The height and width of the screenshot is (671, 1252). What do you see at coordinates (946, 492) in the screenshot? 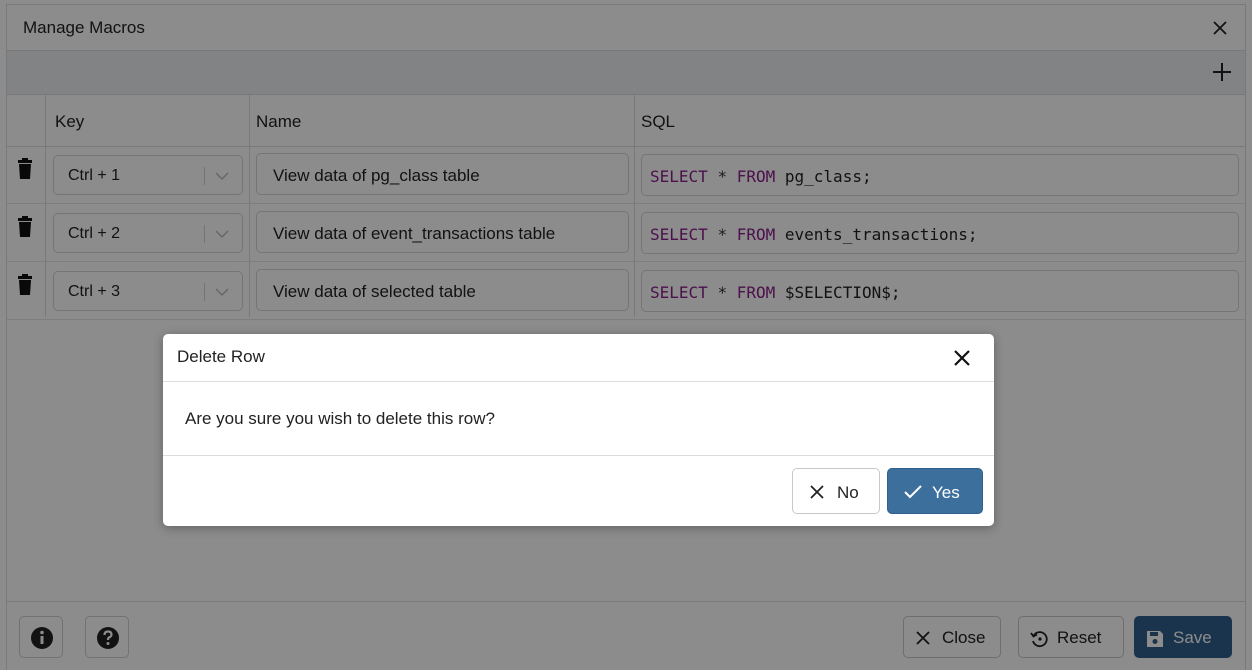
I see `yes-button-label: Yes` at bounding box center [946, 492].